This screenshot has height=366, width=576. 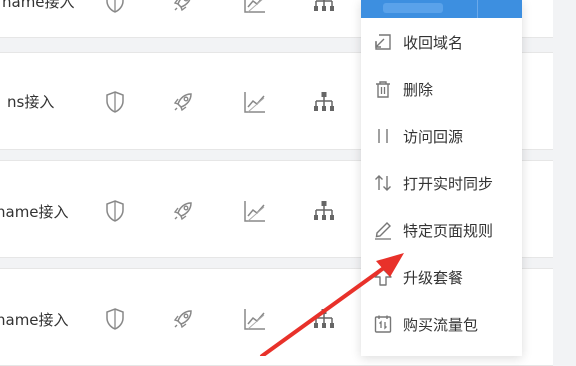 I want to click on traffic-pack-icon, so click(x=383, y=324).